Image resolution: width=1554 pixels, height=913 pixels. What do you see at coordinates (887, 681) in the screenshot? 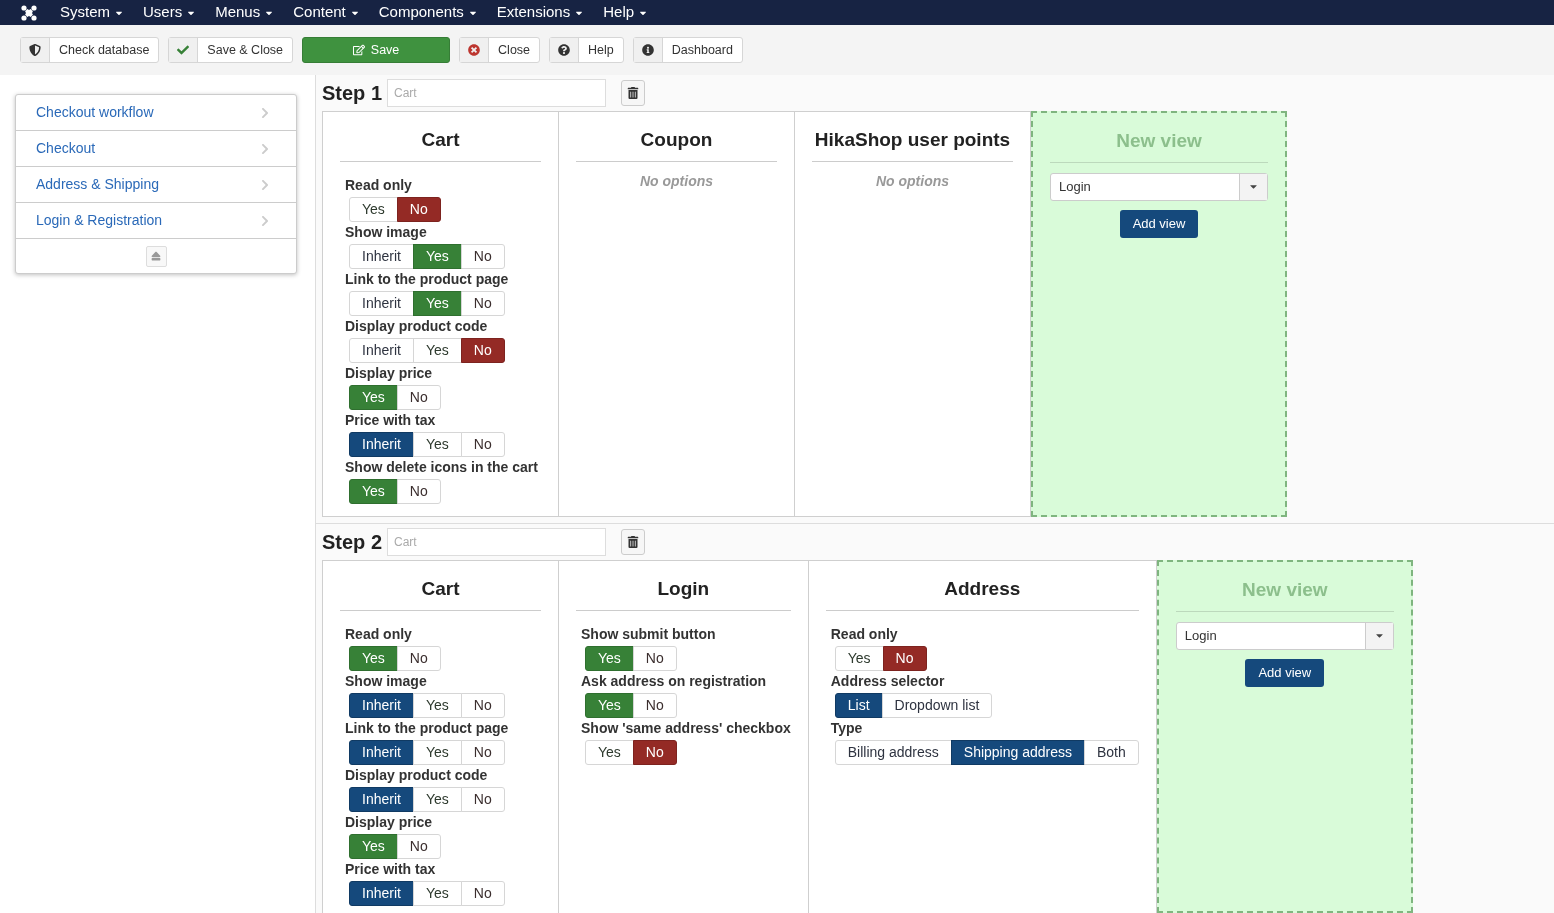
I see `option-label: Address selector` at bounding box center [887, 681].